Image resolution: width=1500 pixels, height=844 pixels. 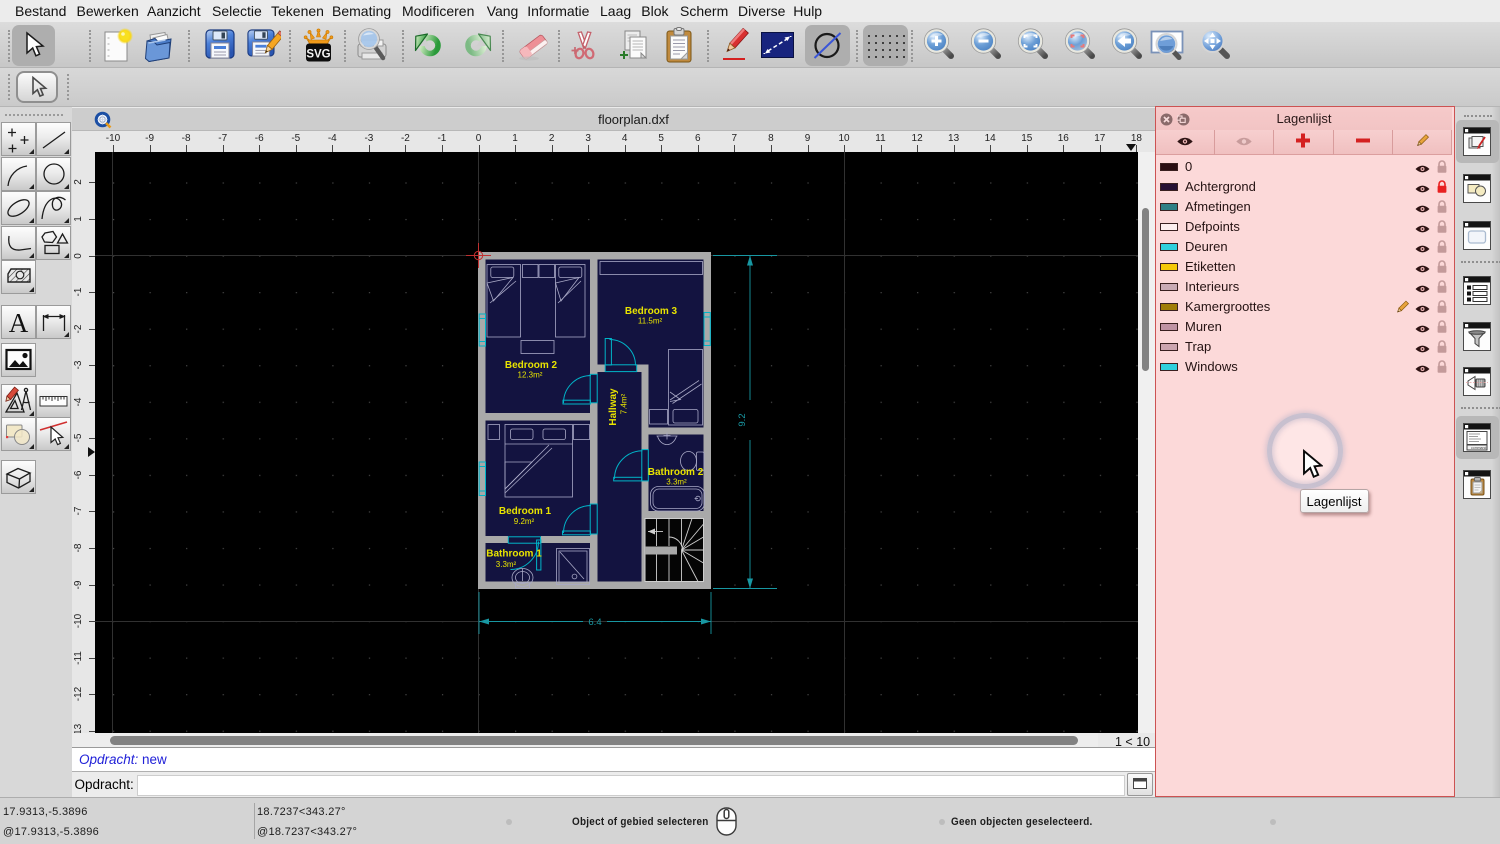 What do you see at coordinates (624, 403) in the screenshot?
I see `svg-text: 7.4m²` at bounding box center [624, 403].